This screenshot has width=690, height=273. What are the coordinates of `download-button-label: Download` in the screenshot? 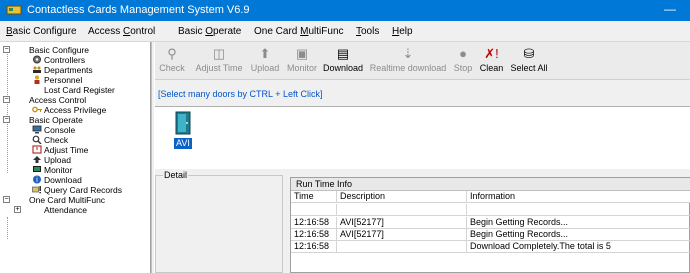 It's located at (343, 68).